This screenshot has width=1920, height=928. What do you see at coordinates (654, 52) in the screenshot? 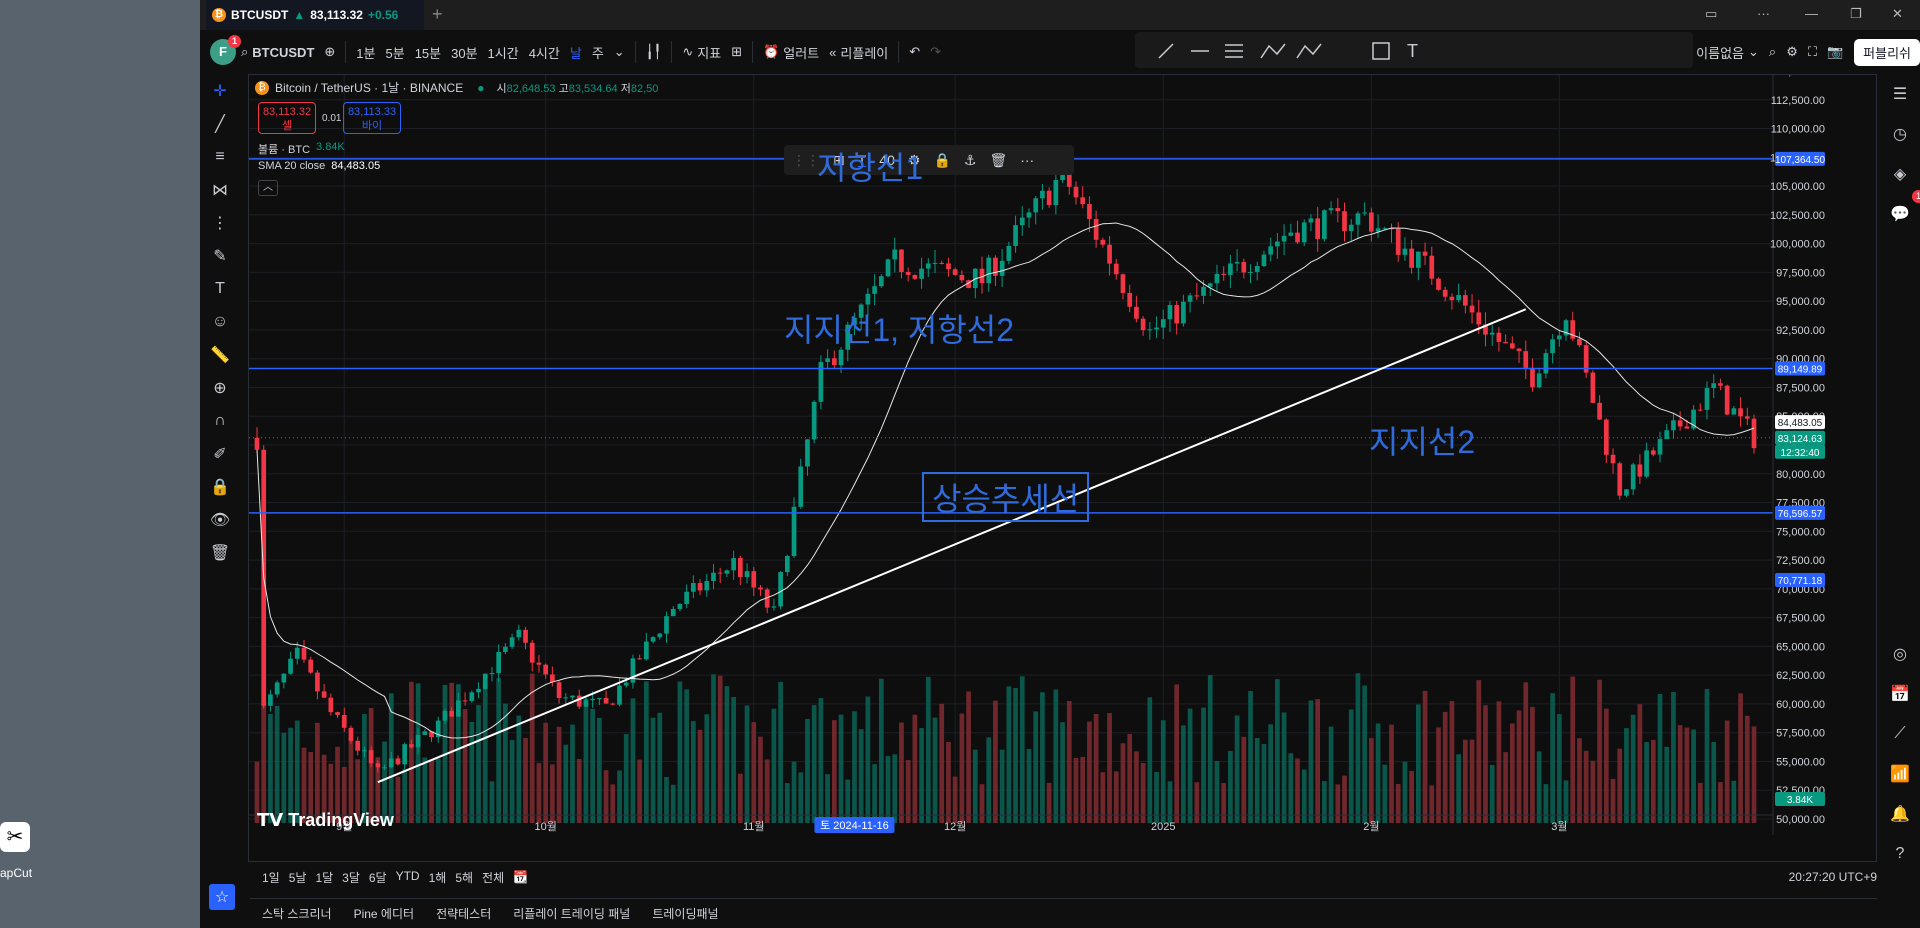
I see `candles-icon: ╽╿` at bounding box center [654, 52].